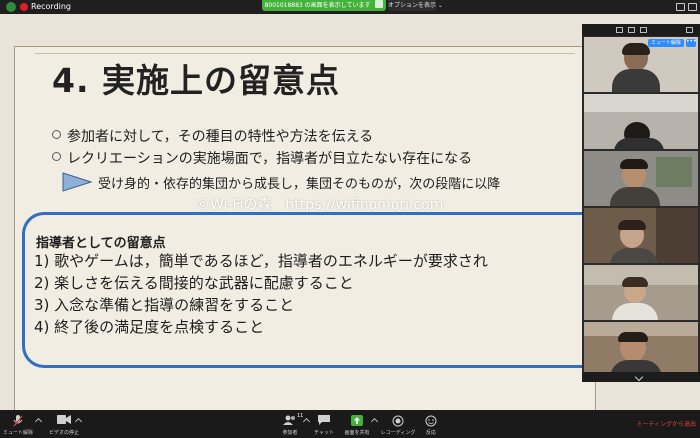 The image size is (700, 438). I want to click on recording-label: Recording, so click(51, 6).